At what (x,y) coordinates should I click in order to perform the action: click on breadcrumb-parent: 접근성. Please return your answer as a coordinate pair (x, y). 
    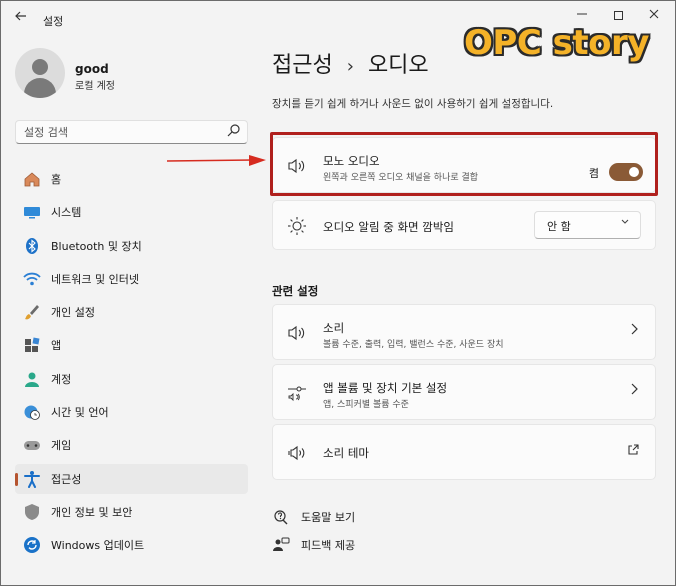
    Looking at the image, I should click on (302, 65).